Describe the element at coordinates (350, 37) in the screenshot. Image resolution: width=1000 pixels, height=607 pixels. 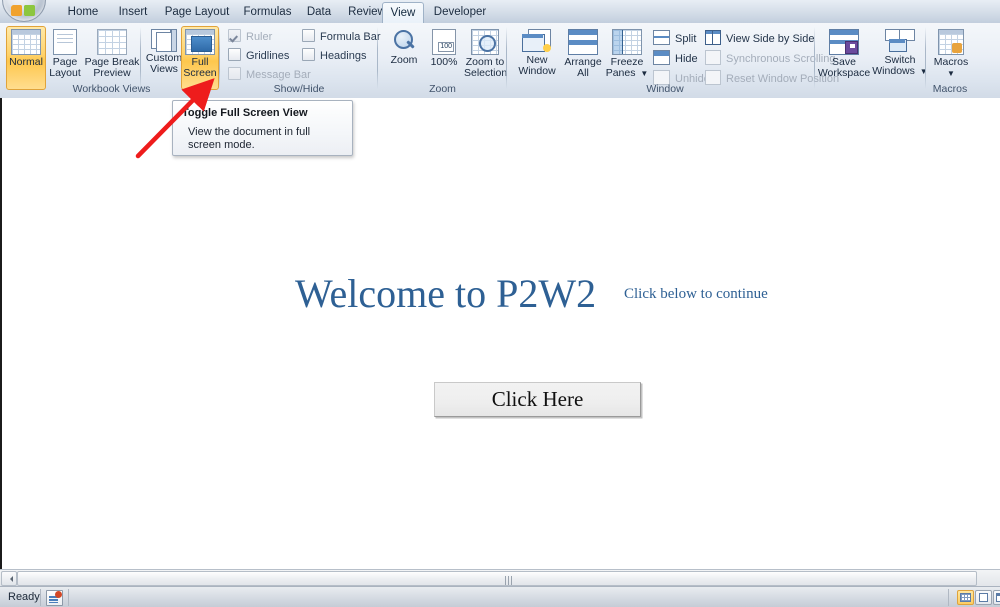
I see `formula-bar-label: Formula Bar` at that location.